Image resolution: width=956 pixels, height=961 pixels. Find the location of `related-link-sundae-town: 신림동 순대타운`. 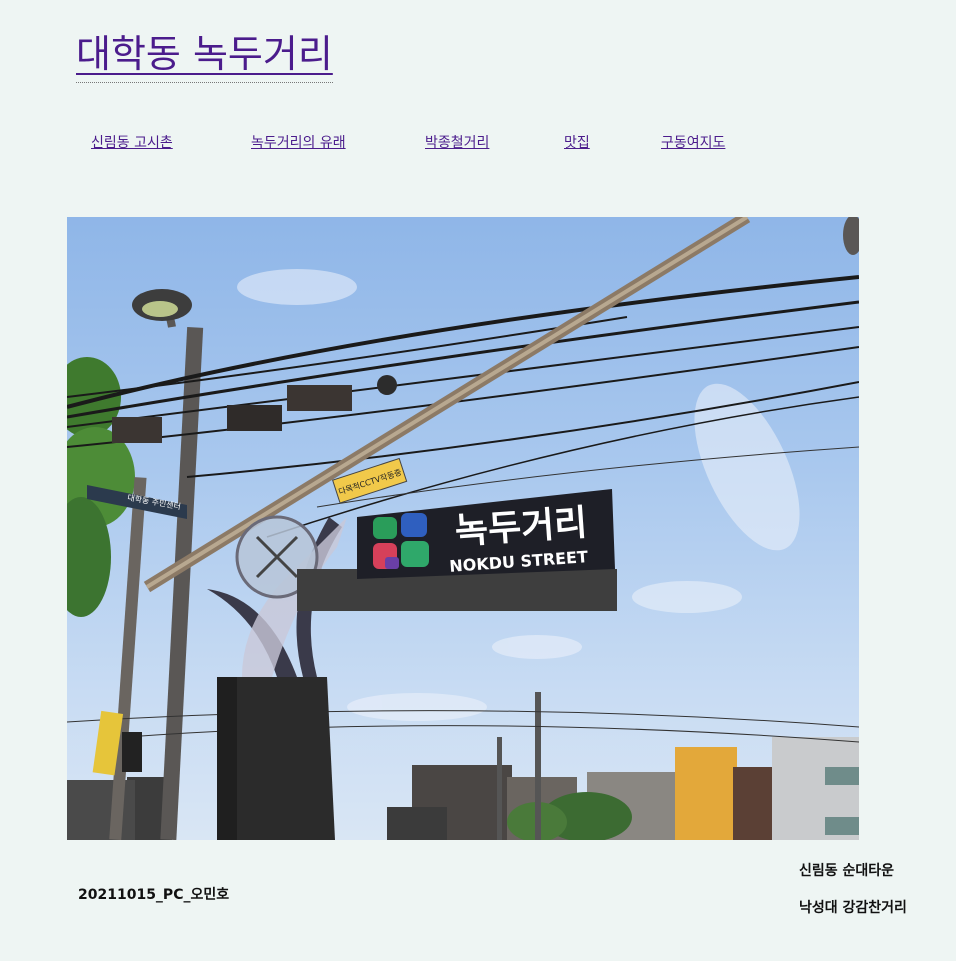

related-link-sundae-town: 신림동 순대타운 is located at coordinates (853, 880).